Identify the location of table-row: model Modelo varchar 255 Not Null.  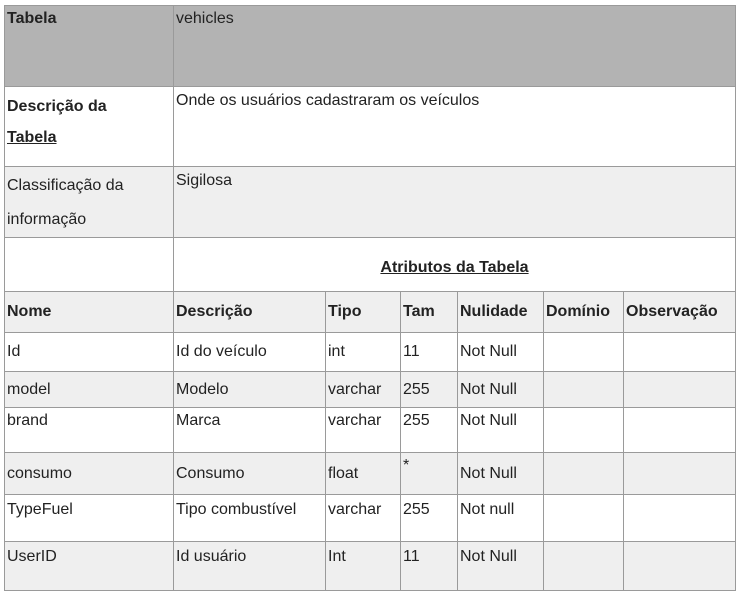
(370, 389).